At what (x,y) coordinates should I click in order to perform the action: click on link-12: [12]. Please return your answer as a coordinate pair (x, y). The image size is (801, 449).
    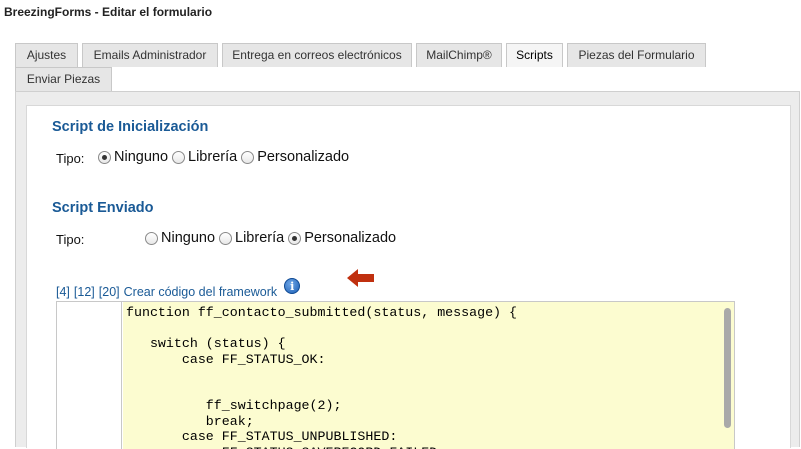
    Looking at the image, I should click on (84, 292).